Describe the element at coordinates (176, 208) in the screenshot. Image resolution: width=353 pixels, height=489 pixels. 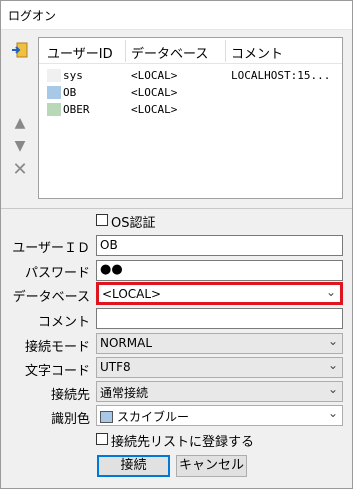
I see `section-divider` at that location.